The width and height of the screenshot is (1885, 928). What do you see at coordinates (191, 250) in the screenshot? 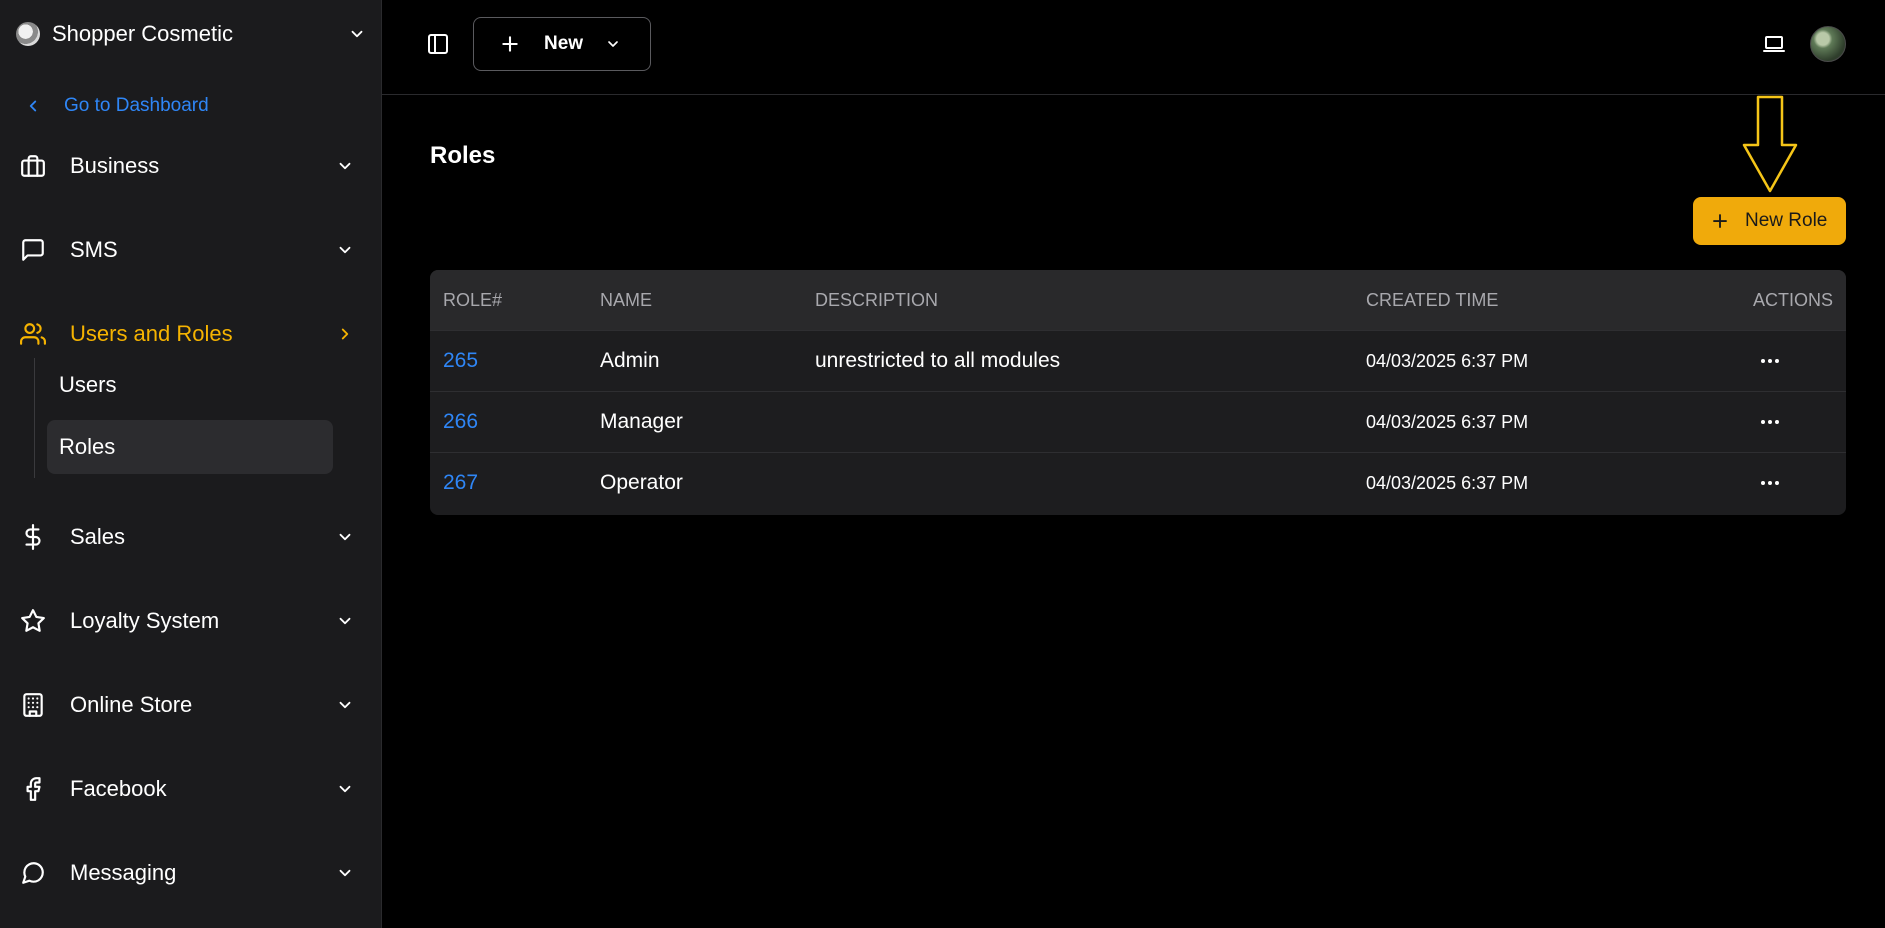
I see `sidebar-item-sms: SMS` at bounding box center [191, 250].